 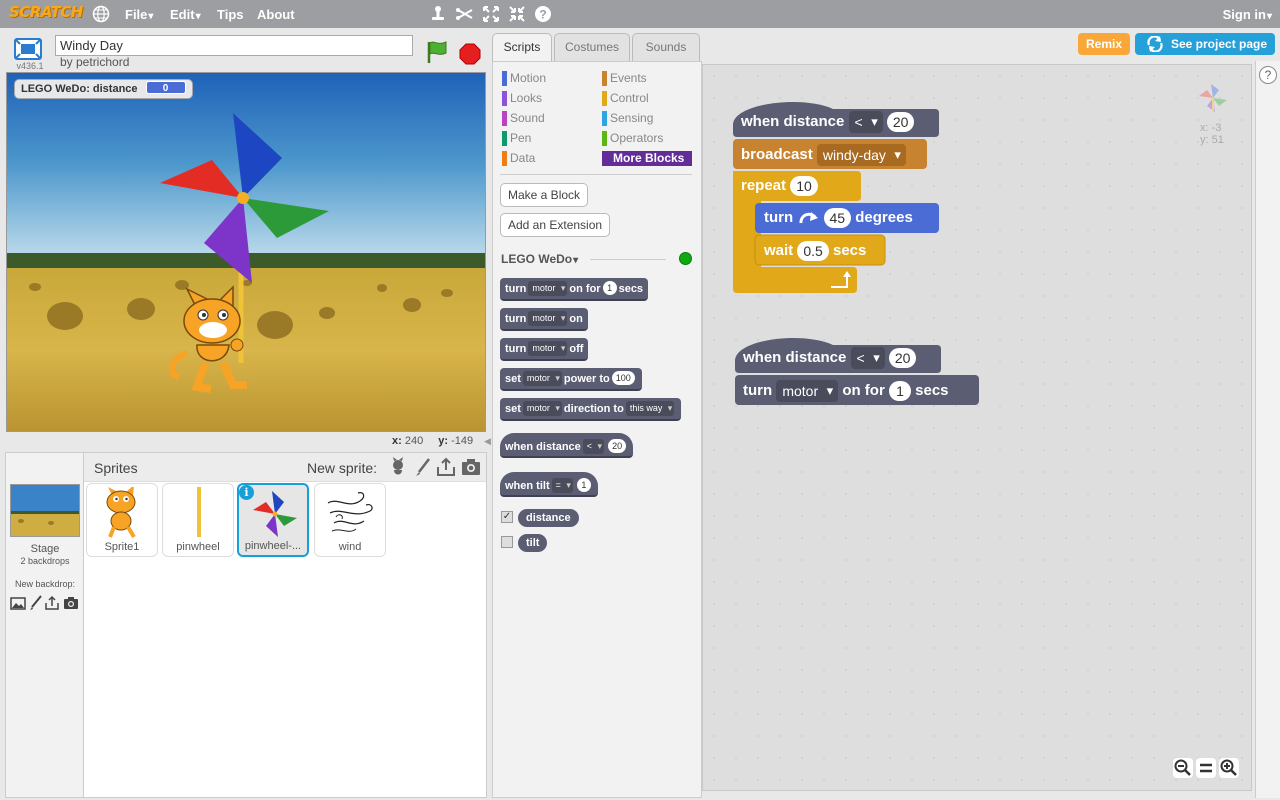 What do you see at coordinates (549, 484) in the screenshot?
I see `block-when-tilt: when tilt=1` at bounding box center [549, 484].